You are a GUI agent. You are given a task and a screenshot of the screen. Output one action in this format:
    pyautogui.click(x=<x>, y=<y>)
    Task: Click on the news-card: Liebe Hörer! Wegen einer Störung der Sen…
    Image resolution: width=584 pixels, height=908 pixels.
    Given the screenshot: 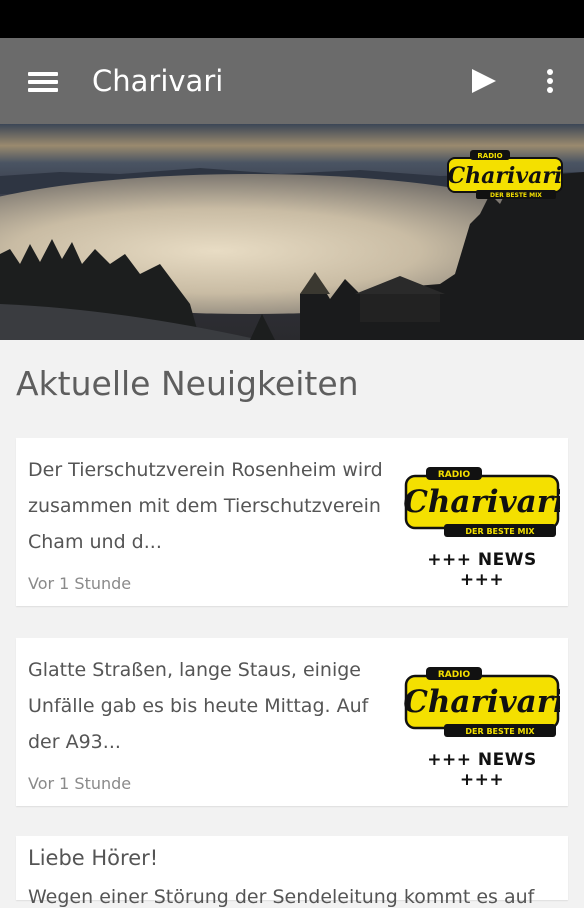 What is the action you would take?
    pyautogui.click(x=292, y=872)
    